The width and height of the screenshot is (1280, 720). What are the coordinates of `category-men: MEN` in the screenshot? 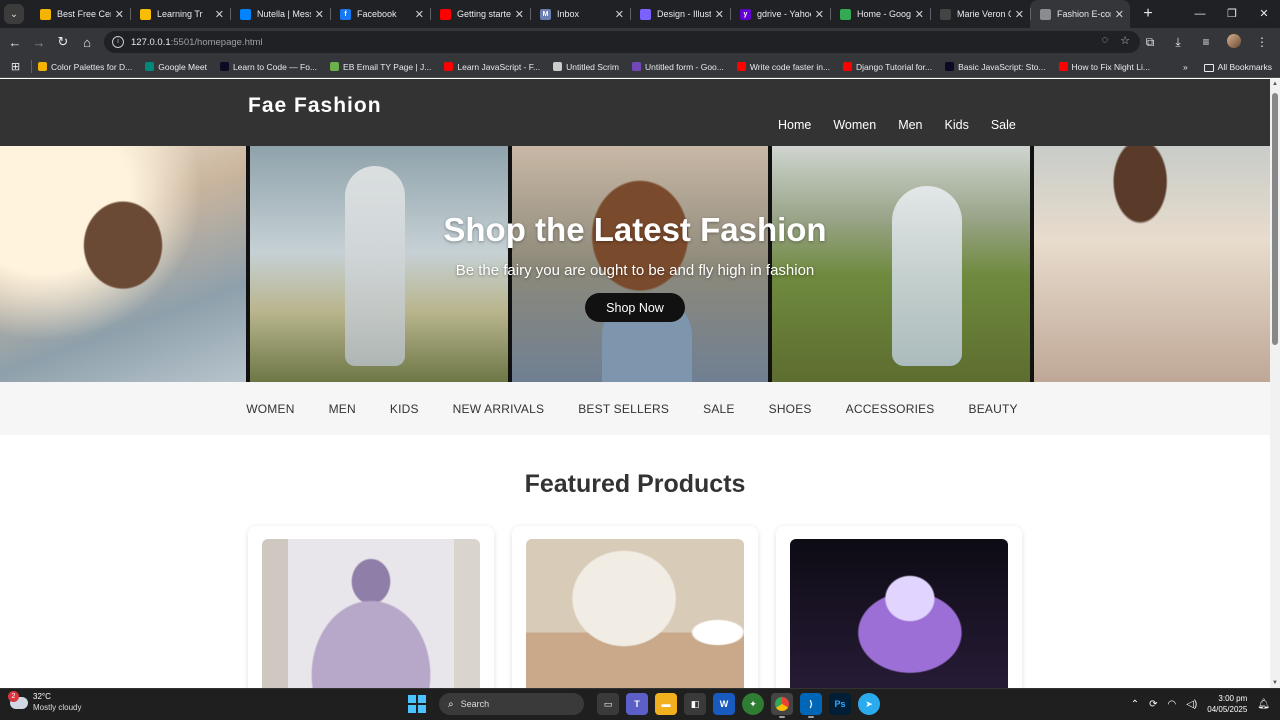 It's located at (342, 409).